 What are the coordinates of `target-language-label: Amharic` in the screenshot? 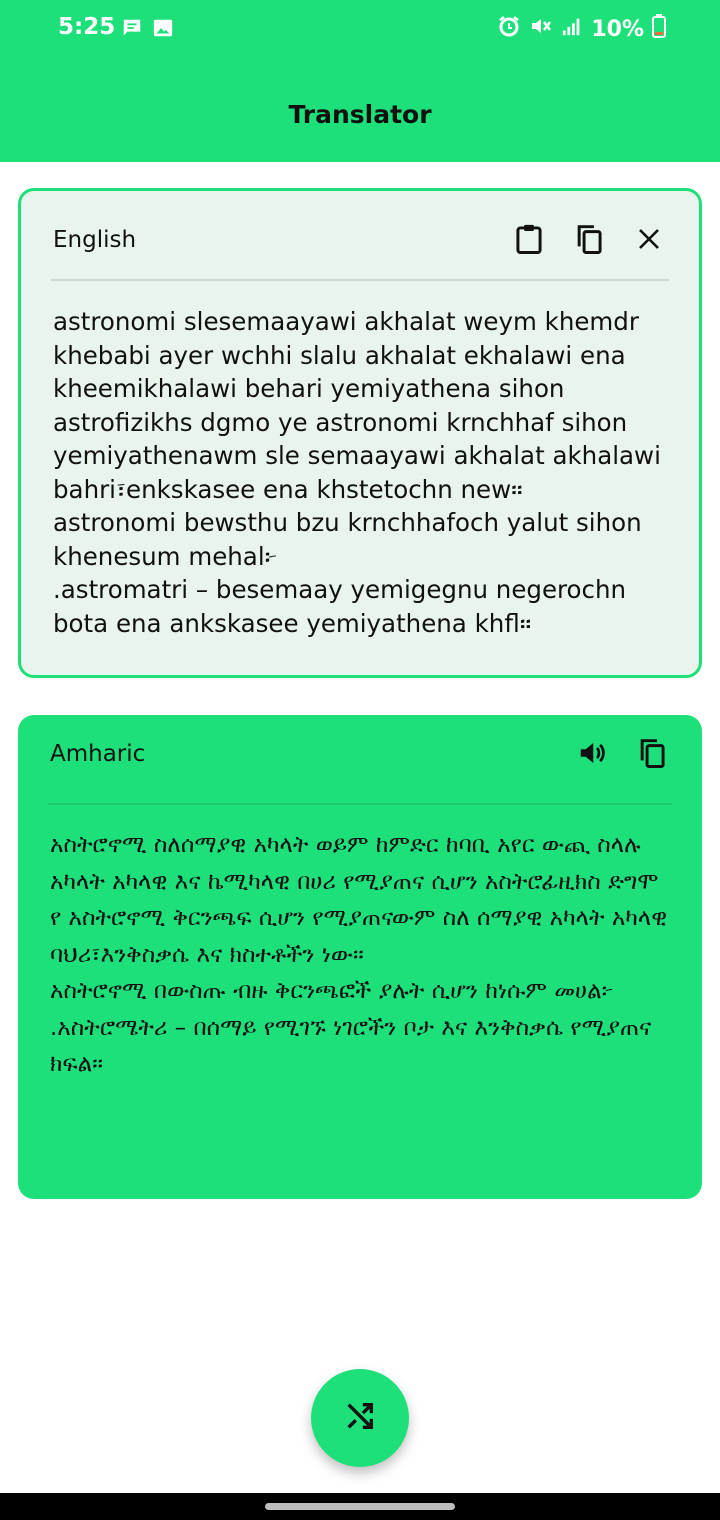 It's located at (97, 754).